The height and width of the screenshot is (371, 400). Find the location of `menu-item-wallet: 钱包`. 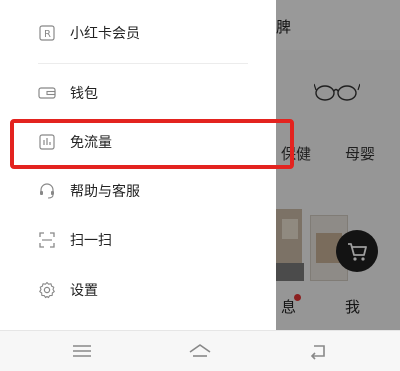

menu-item-wallet: 钱包 is located at coordinates (138, 93).